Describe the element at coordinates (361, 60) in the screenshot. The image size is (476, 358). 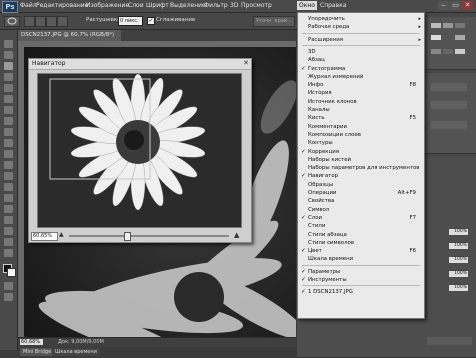
I see `window-menu-item: Абзац` at that location.